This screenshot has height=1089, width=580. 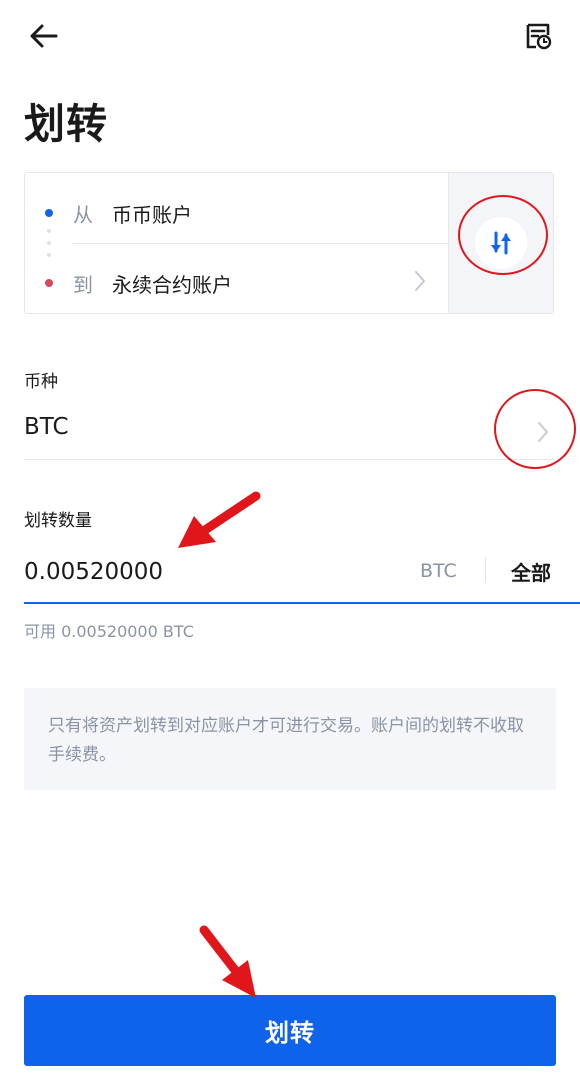 I want to click on transfer-submit-button: 划转, so click(x=290, y=1030).